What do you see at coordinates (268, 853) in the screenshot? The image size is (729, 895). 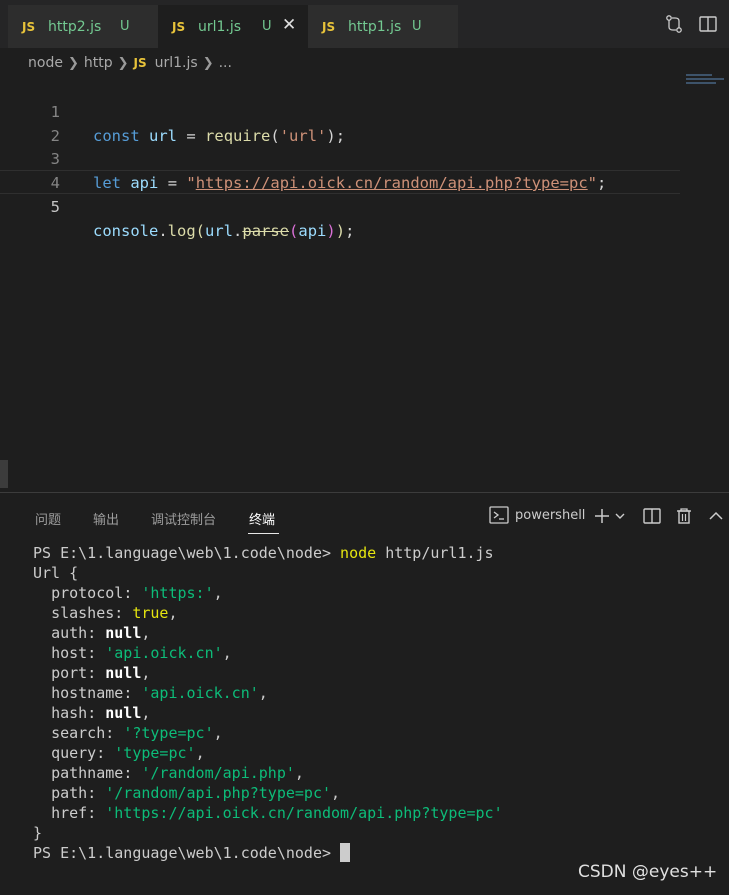 I see `terminal-line: PS E:\1.language\web\1.code\node>` at bounding box center [268, 853].